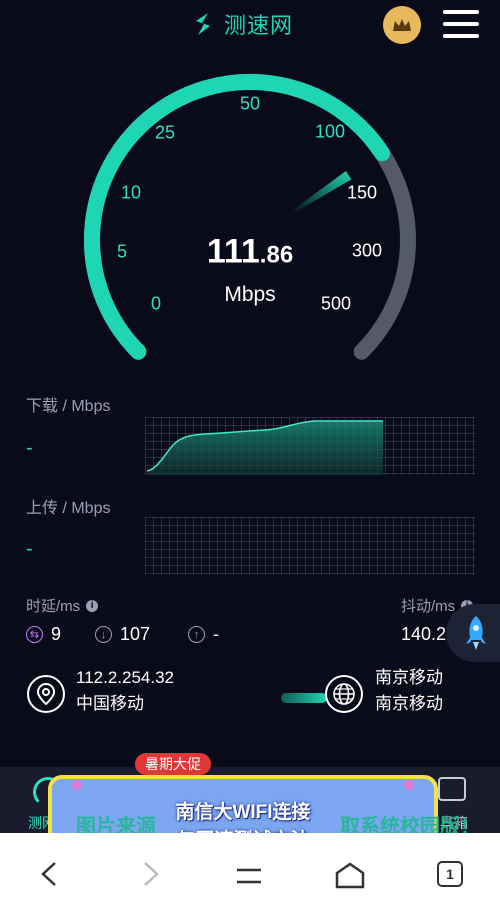 Image resolution: width=500 pixels, height=910 pixels. I want to click on rocket-icon, so click(476, 633).